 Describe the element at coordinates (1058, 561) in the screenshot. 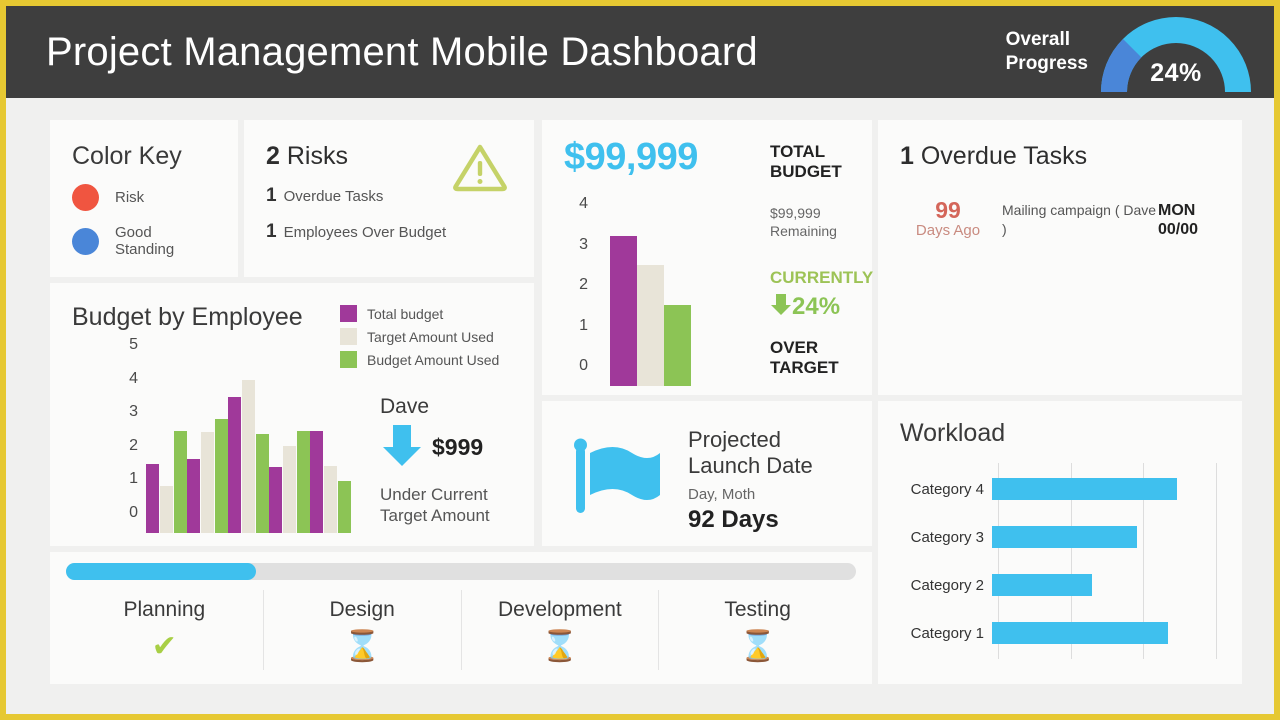

I see `workload-bars: Category 4 Category 3 Category 2 Category 1` at that location.